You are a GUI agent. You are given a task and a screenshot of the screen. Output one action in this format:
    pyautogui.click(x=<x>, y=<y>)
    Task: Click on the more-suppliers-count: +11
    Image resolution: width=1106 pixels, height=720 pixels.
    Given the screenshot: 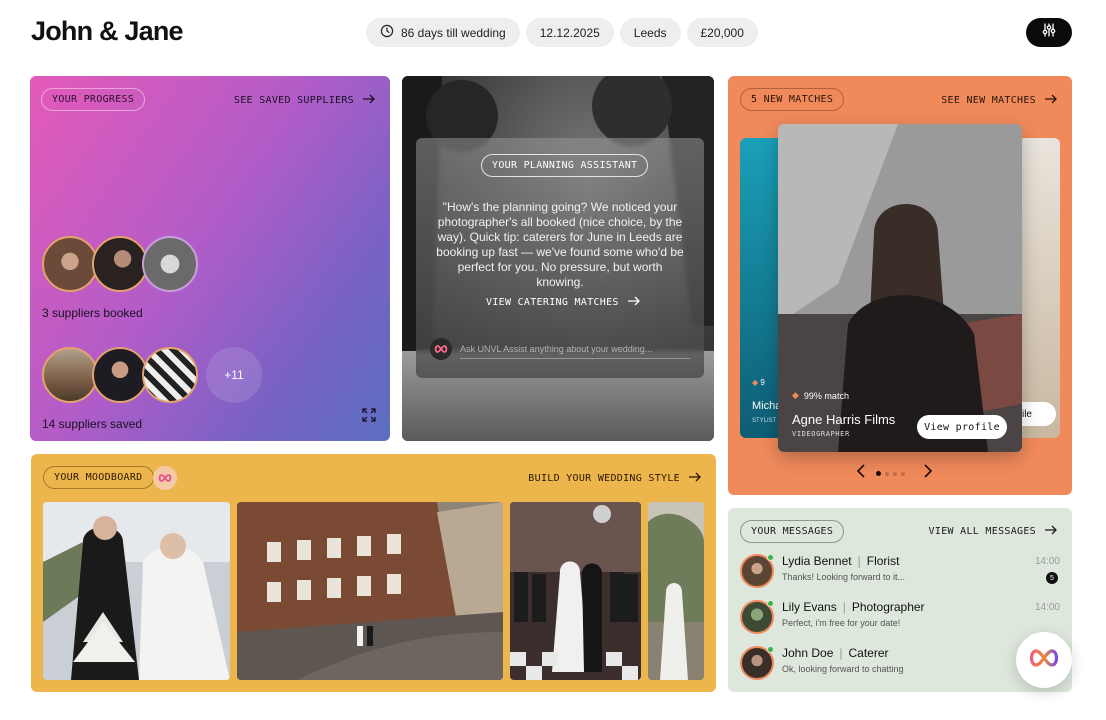 What is the action you would take?
    pyautogui.click(x=234, y=375)
    